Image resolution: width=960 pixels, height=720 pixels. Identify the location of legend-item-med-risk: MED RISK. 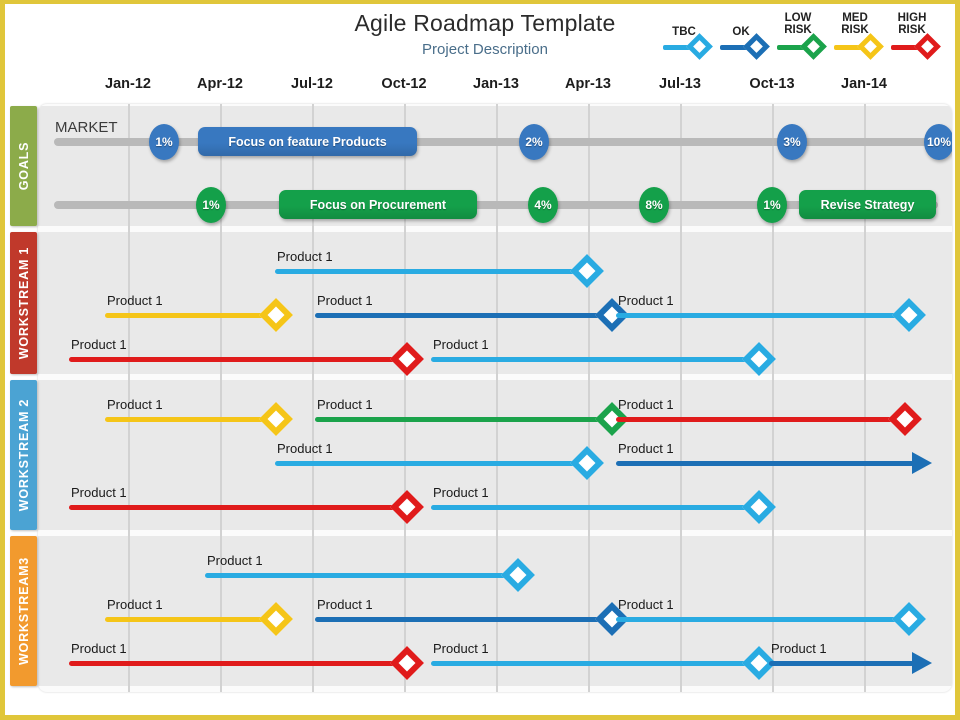
(862, 39).